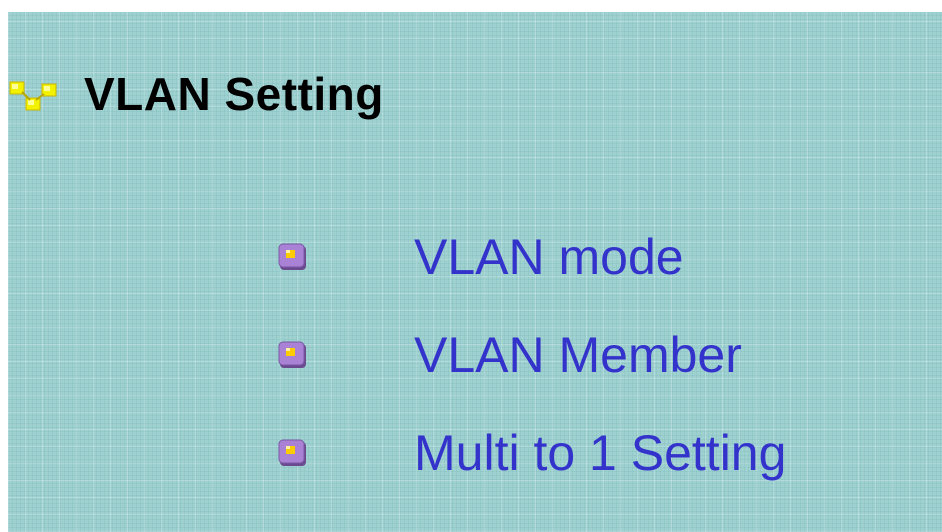 The height and width of the screenshot is (532, 942). I want to click on menu-item-vlan-mode: VLAN mode, so click(531, 257).